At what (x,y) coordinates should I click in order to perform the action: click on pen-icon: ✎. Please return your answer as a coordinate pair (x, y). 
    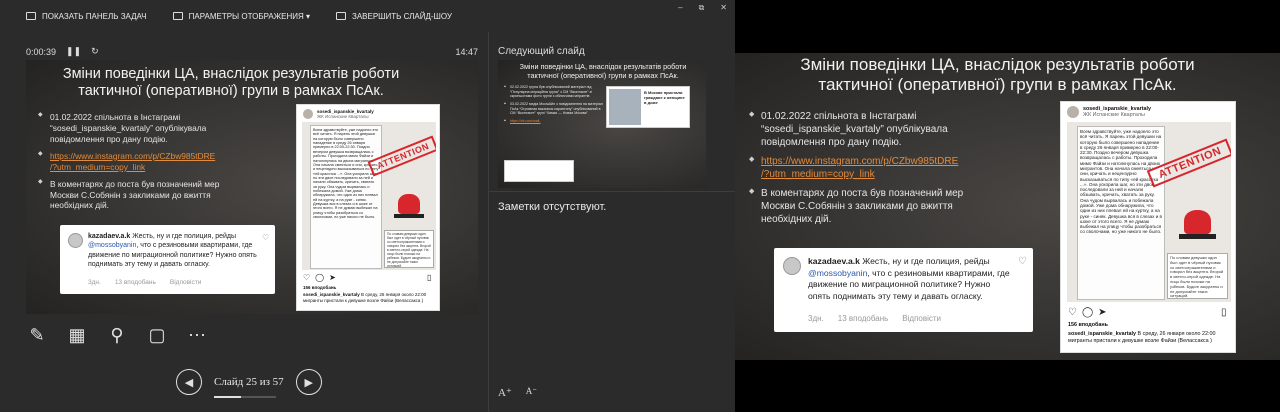
    Looking at the image, I should click on (37, 335).